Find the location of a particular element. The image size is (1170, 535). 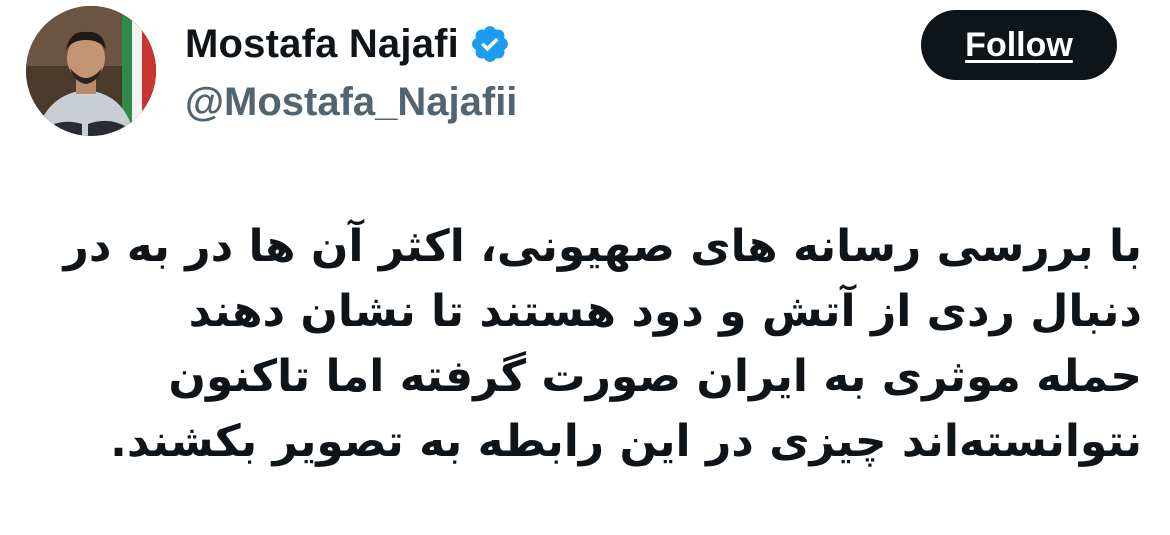

avatar-photo-icon is located at coordinates (91, 71).